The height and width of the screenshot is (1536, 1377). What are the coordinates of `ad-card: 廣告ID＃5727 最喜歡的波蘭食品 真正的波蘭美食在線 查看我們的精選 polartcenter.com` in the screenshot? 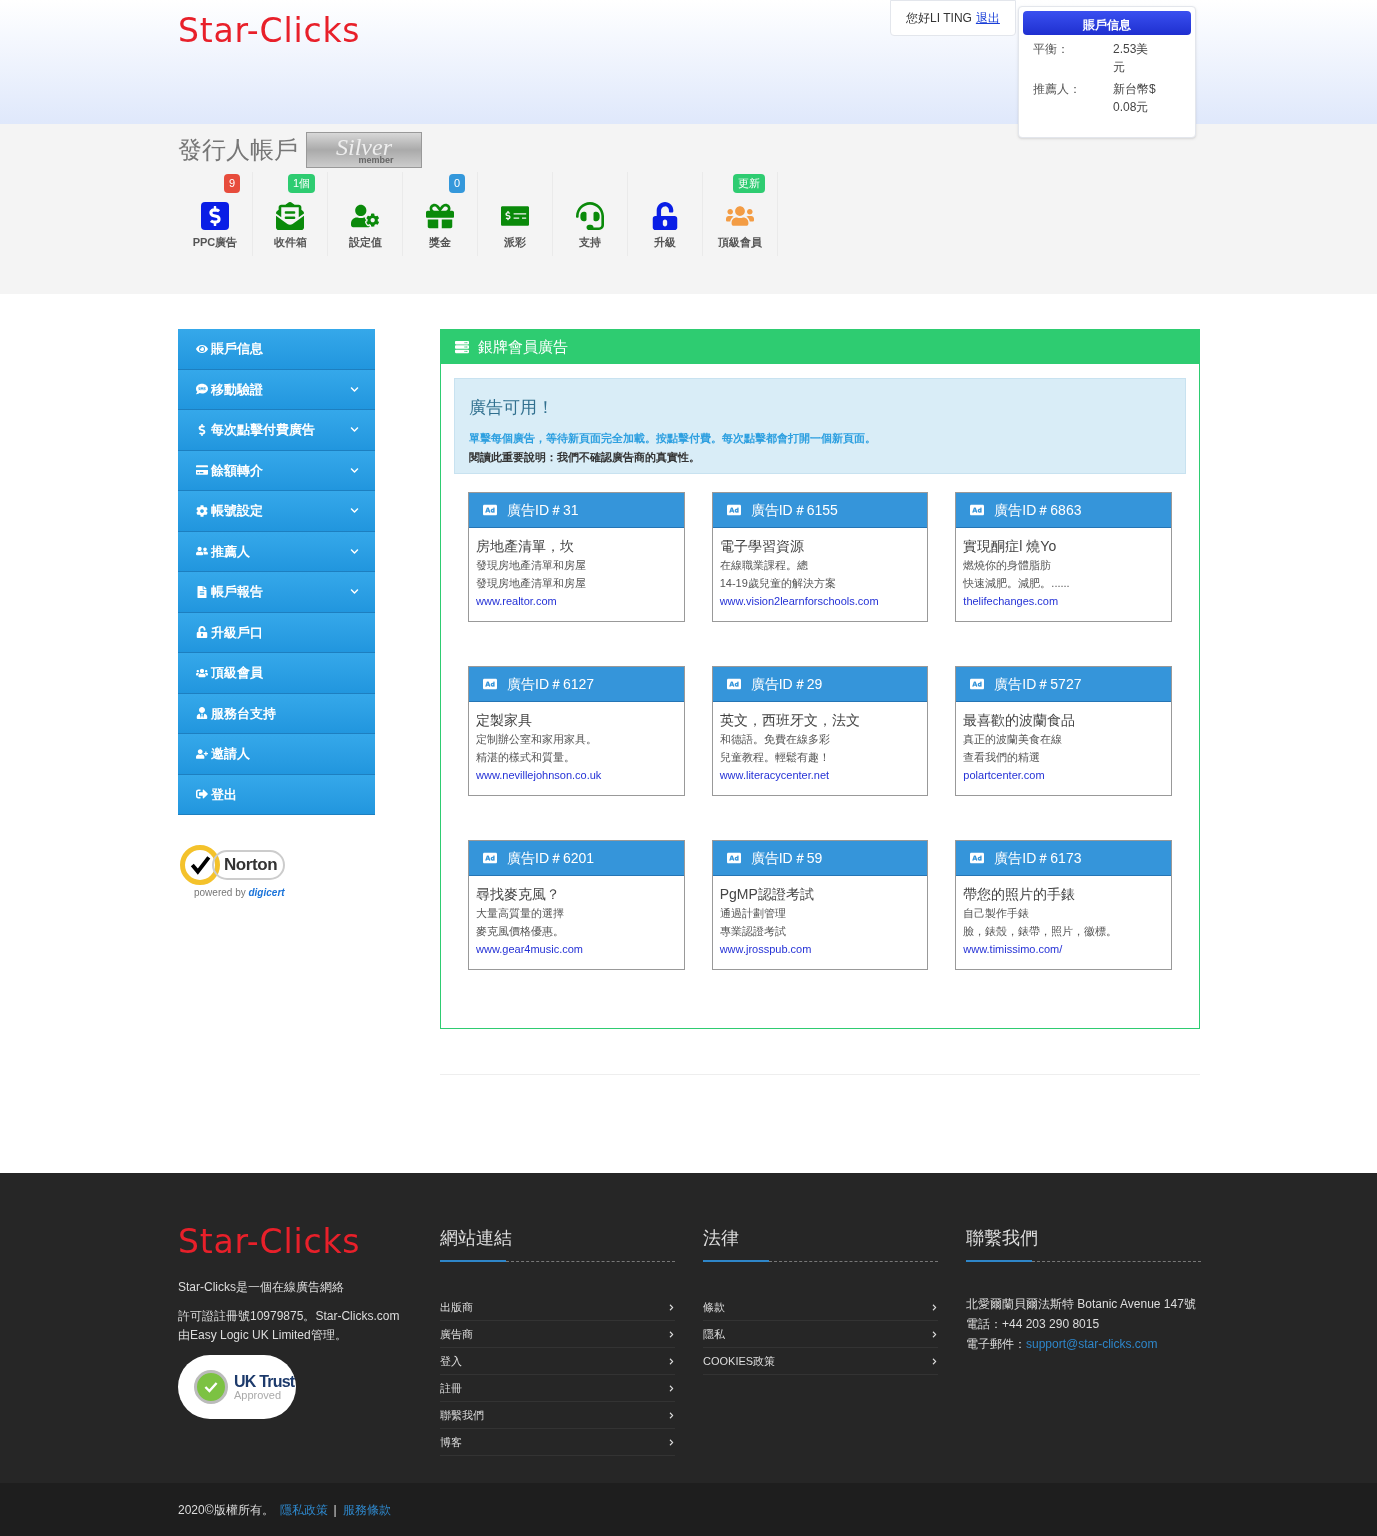 It's located at (1063, 731).